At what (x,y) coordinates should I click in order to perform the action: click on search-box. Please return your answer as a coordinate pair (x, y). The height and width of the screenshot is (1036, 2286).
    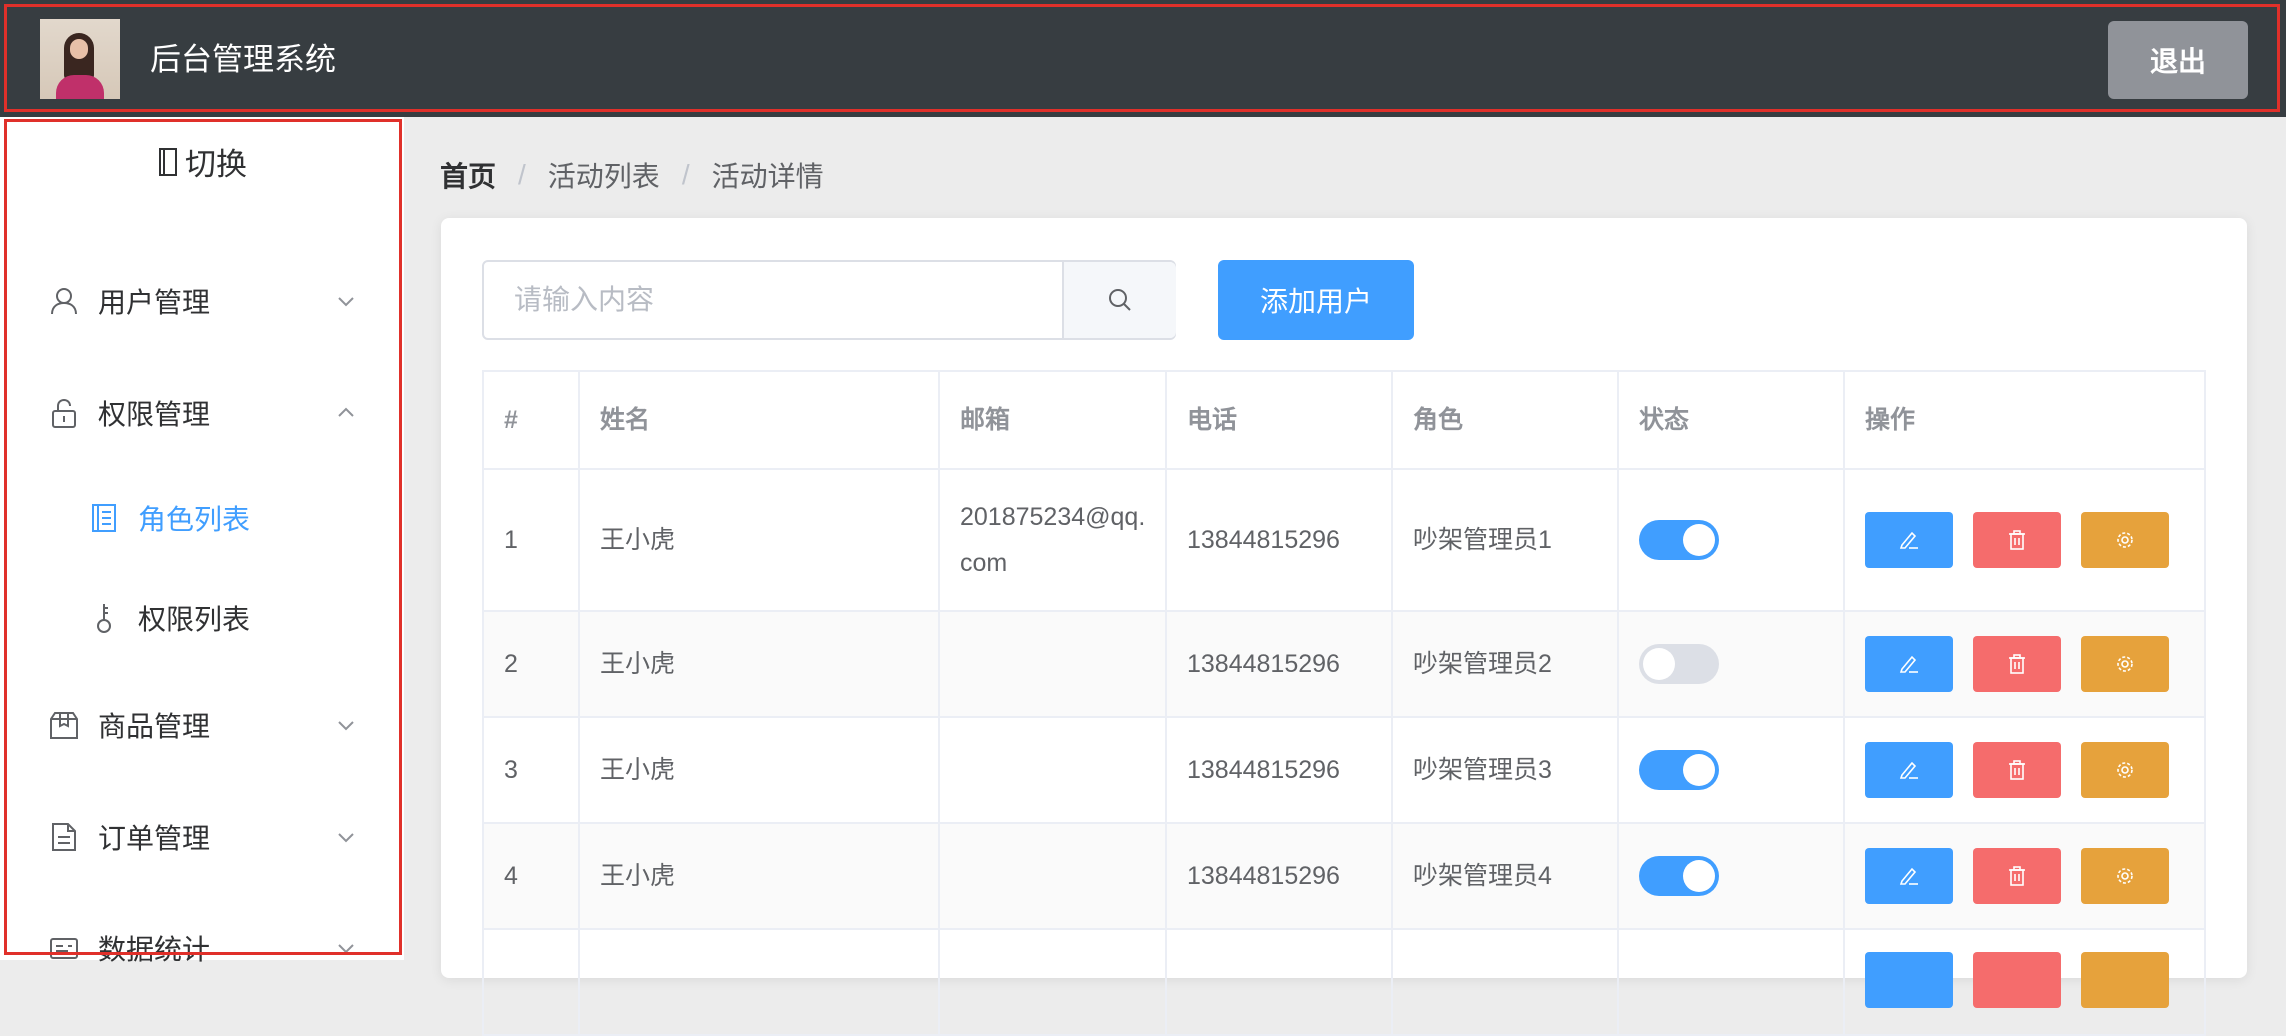
    Looking at the image, I should click on (829, 300).